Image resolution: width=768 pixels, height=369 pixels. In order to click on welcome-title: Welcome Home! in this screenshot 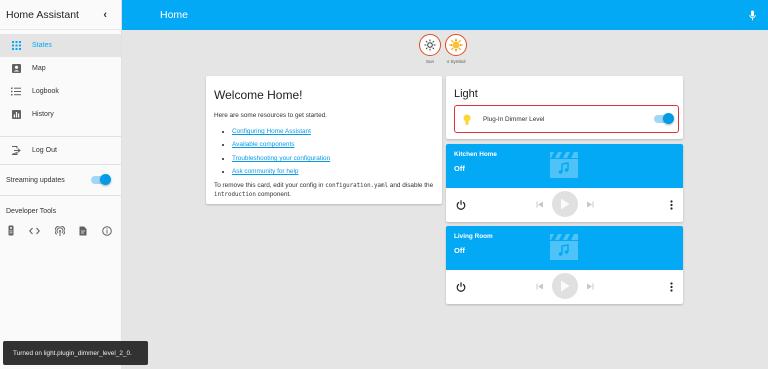, I will do `click(258, 95)`.